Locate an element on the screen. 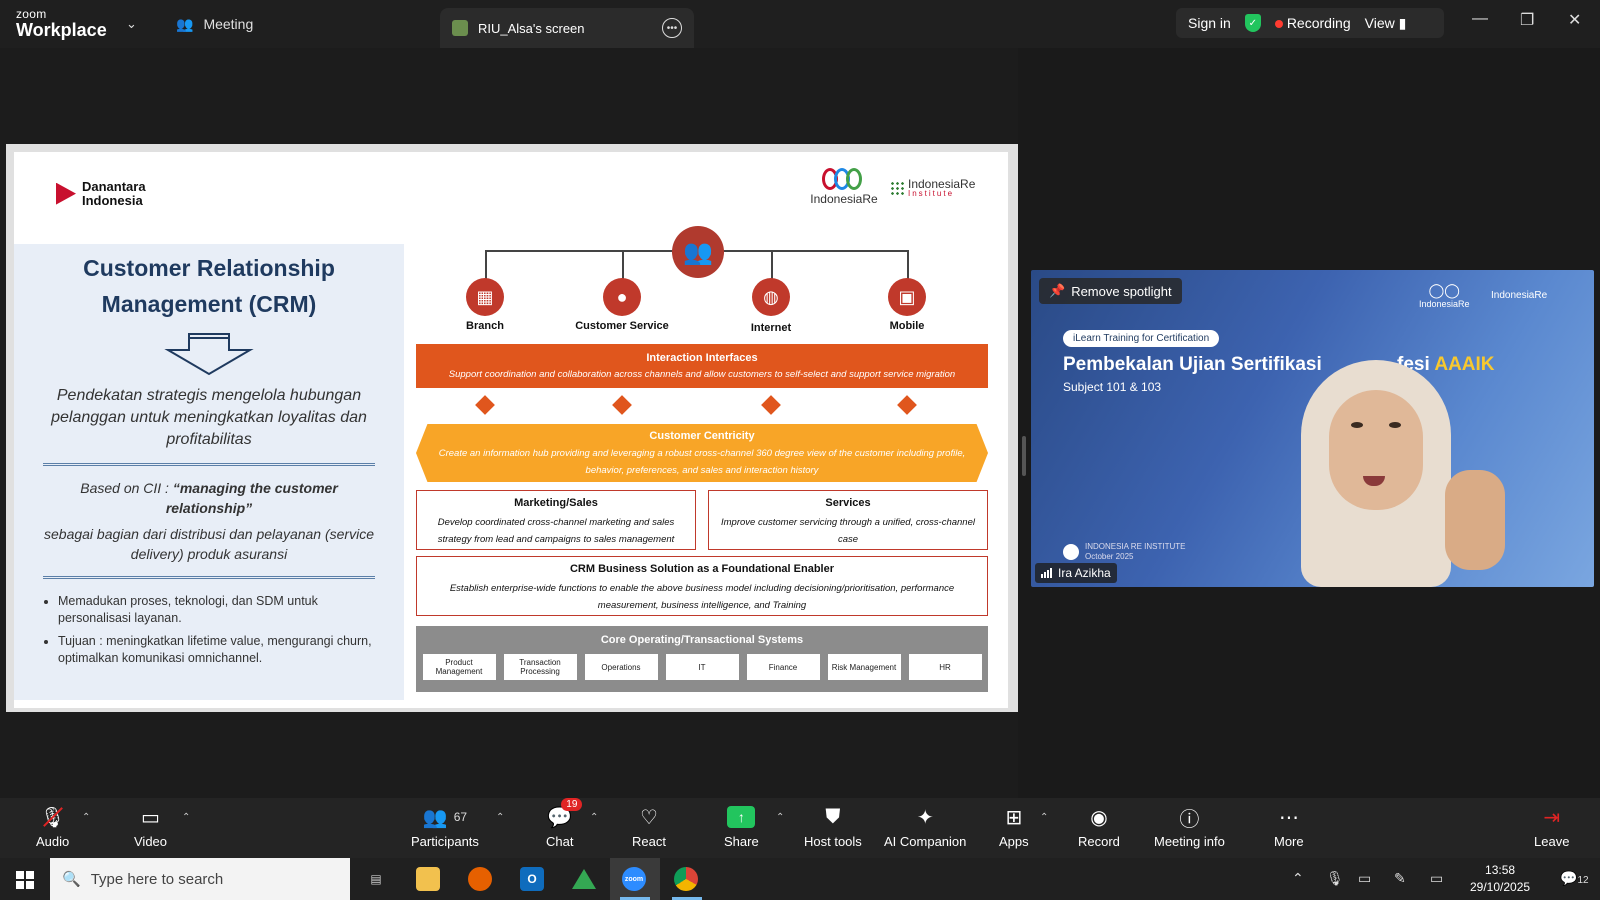 This screenshot has height=900, width=1600. firefox-icon is located at coordinates (480, 879).